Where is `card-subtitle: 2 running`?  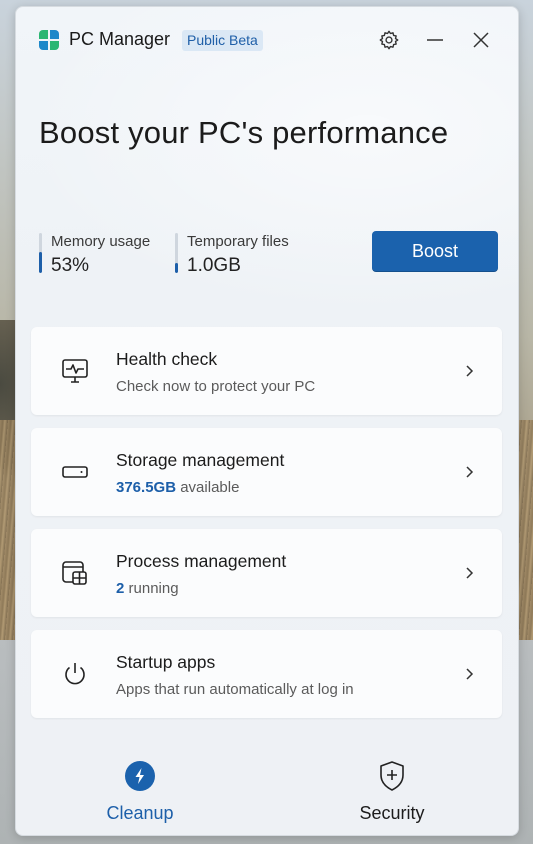 card-subtitle: 2 running is located at coordinates (147, 588).